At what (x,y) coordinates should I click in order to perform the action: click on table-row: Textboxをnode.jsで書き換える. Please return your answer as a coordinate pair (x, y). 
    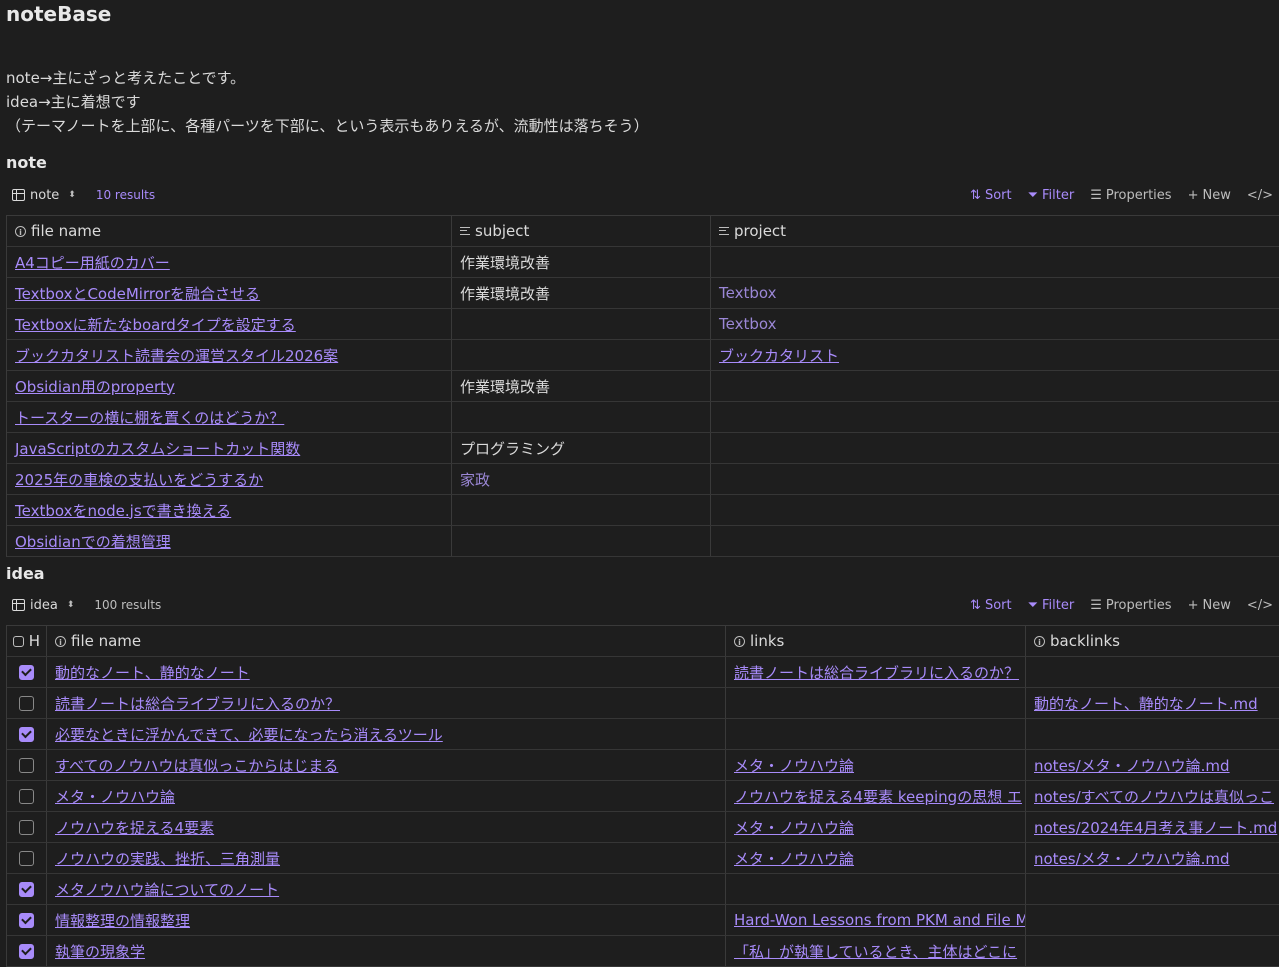
    Looking at the image, I should click on (643, 510).